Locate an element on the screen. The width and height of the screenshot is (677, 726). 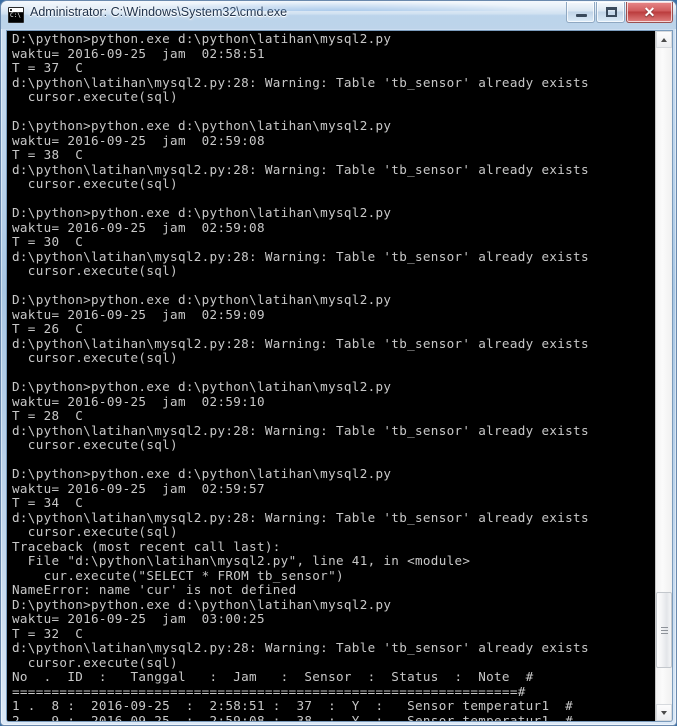
scroll-thumb-grip is located at coordinates (664, 630).